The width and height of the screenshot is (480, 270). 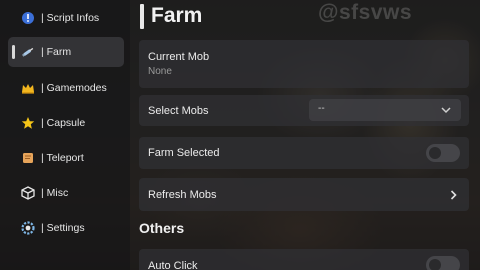 What do you see at coordinates (304, 194) in the screenshot?
I see `refresh-mobs-button: Refresh Mobs` at bounding box center [304, 194].